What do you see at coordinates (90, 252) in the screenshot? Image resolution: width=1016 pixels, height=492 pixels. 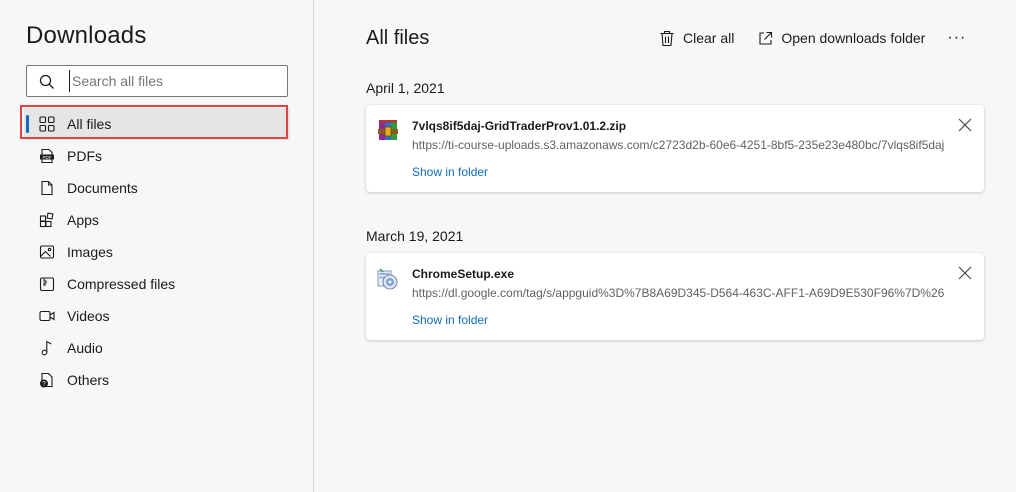 I see `nav-label: Images` at bounding box center [90, 252].